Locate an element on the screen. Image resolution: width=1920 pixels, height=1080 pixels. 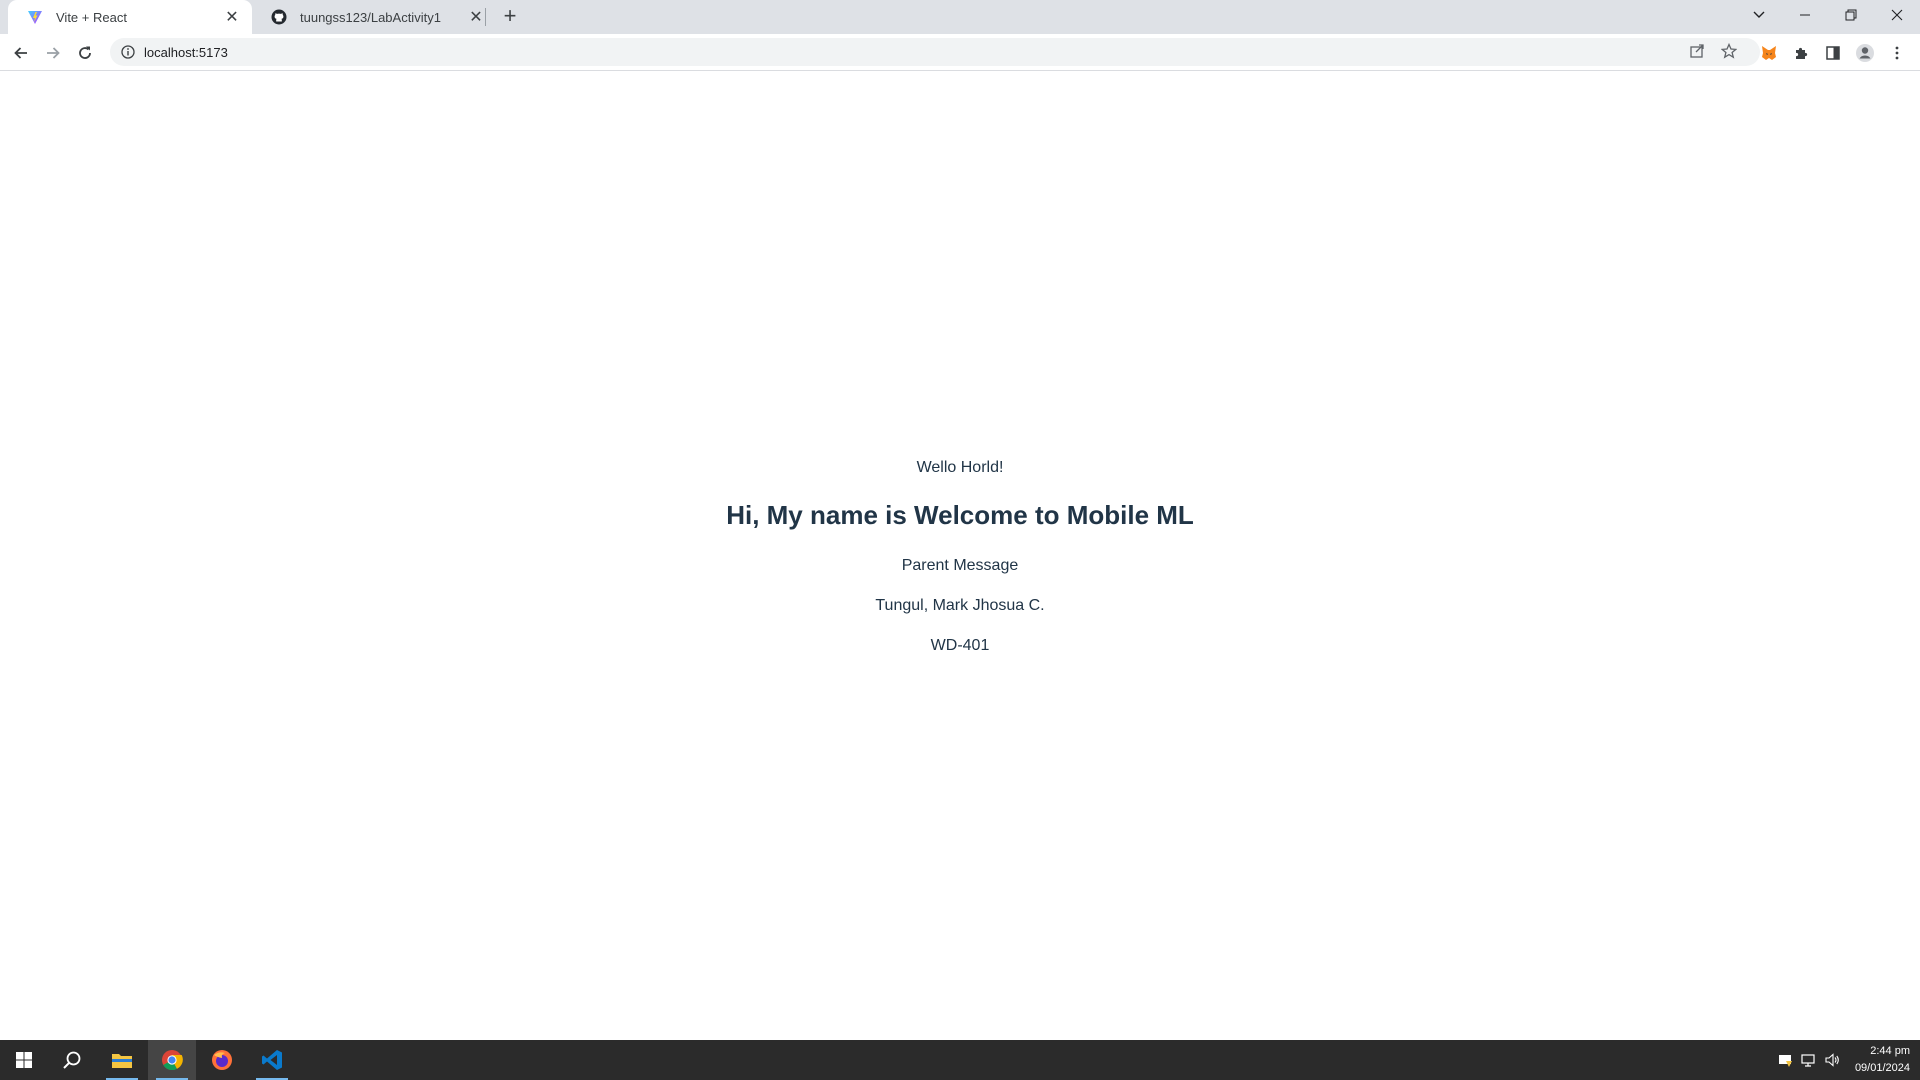
file-explorer-button is located at coordinates (122, 1060).